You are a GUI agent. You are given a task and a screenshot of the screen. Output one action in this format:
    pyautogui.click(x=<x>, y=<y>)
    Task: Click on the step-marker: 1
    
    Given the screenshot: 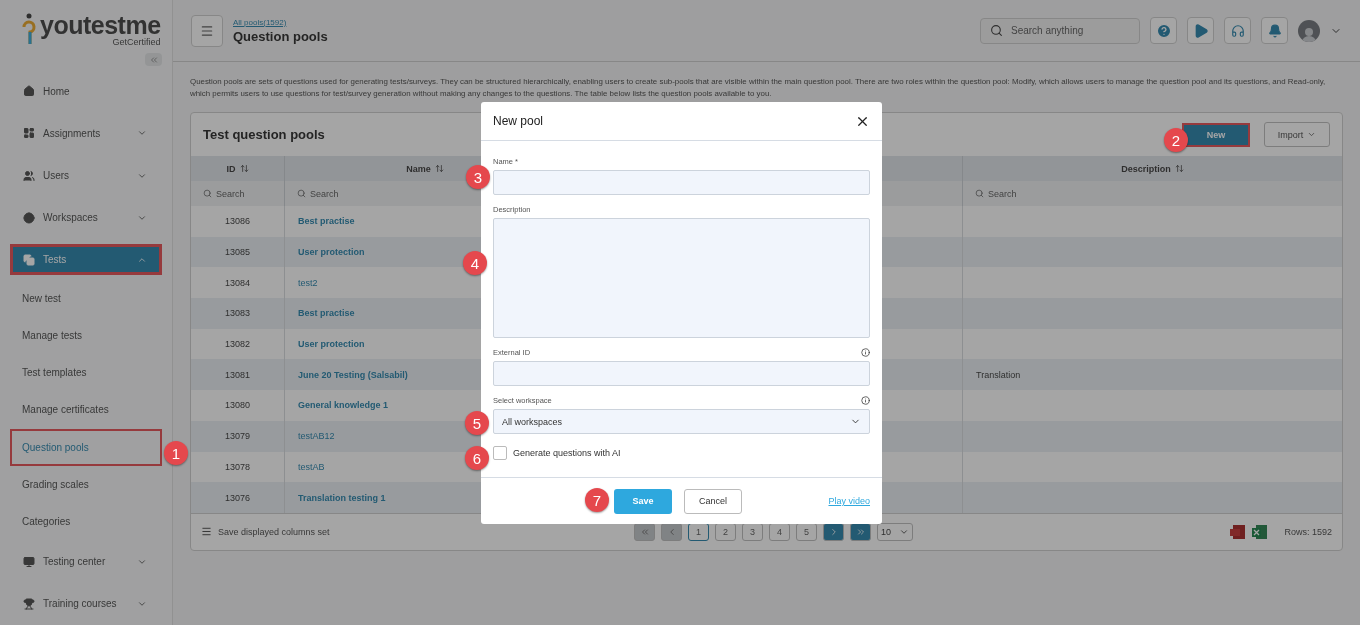 What is the action you would take?
    pyautogui.click(x=176, y=453)
    